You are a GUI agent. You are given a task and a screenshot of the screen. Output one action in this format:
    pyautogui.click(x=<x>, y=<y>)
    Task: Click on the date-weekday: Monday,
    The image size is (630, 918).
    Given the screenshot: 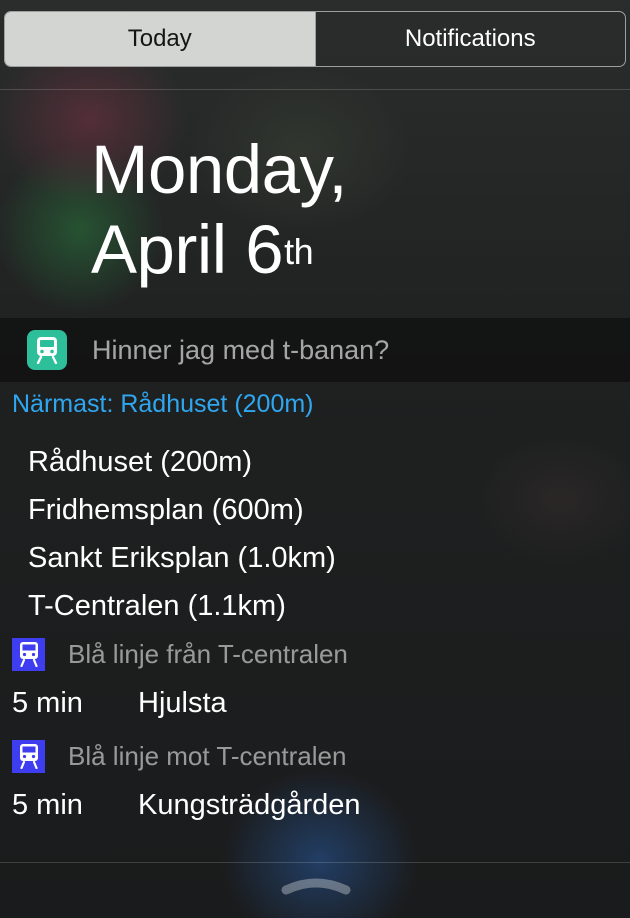 What is the action you would take?
    pyautogui.click(x=219, y=169)
    